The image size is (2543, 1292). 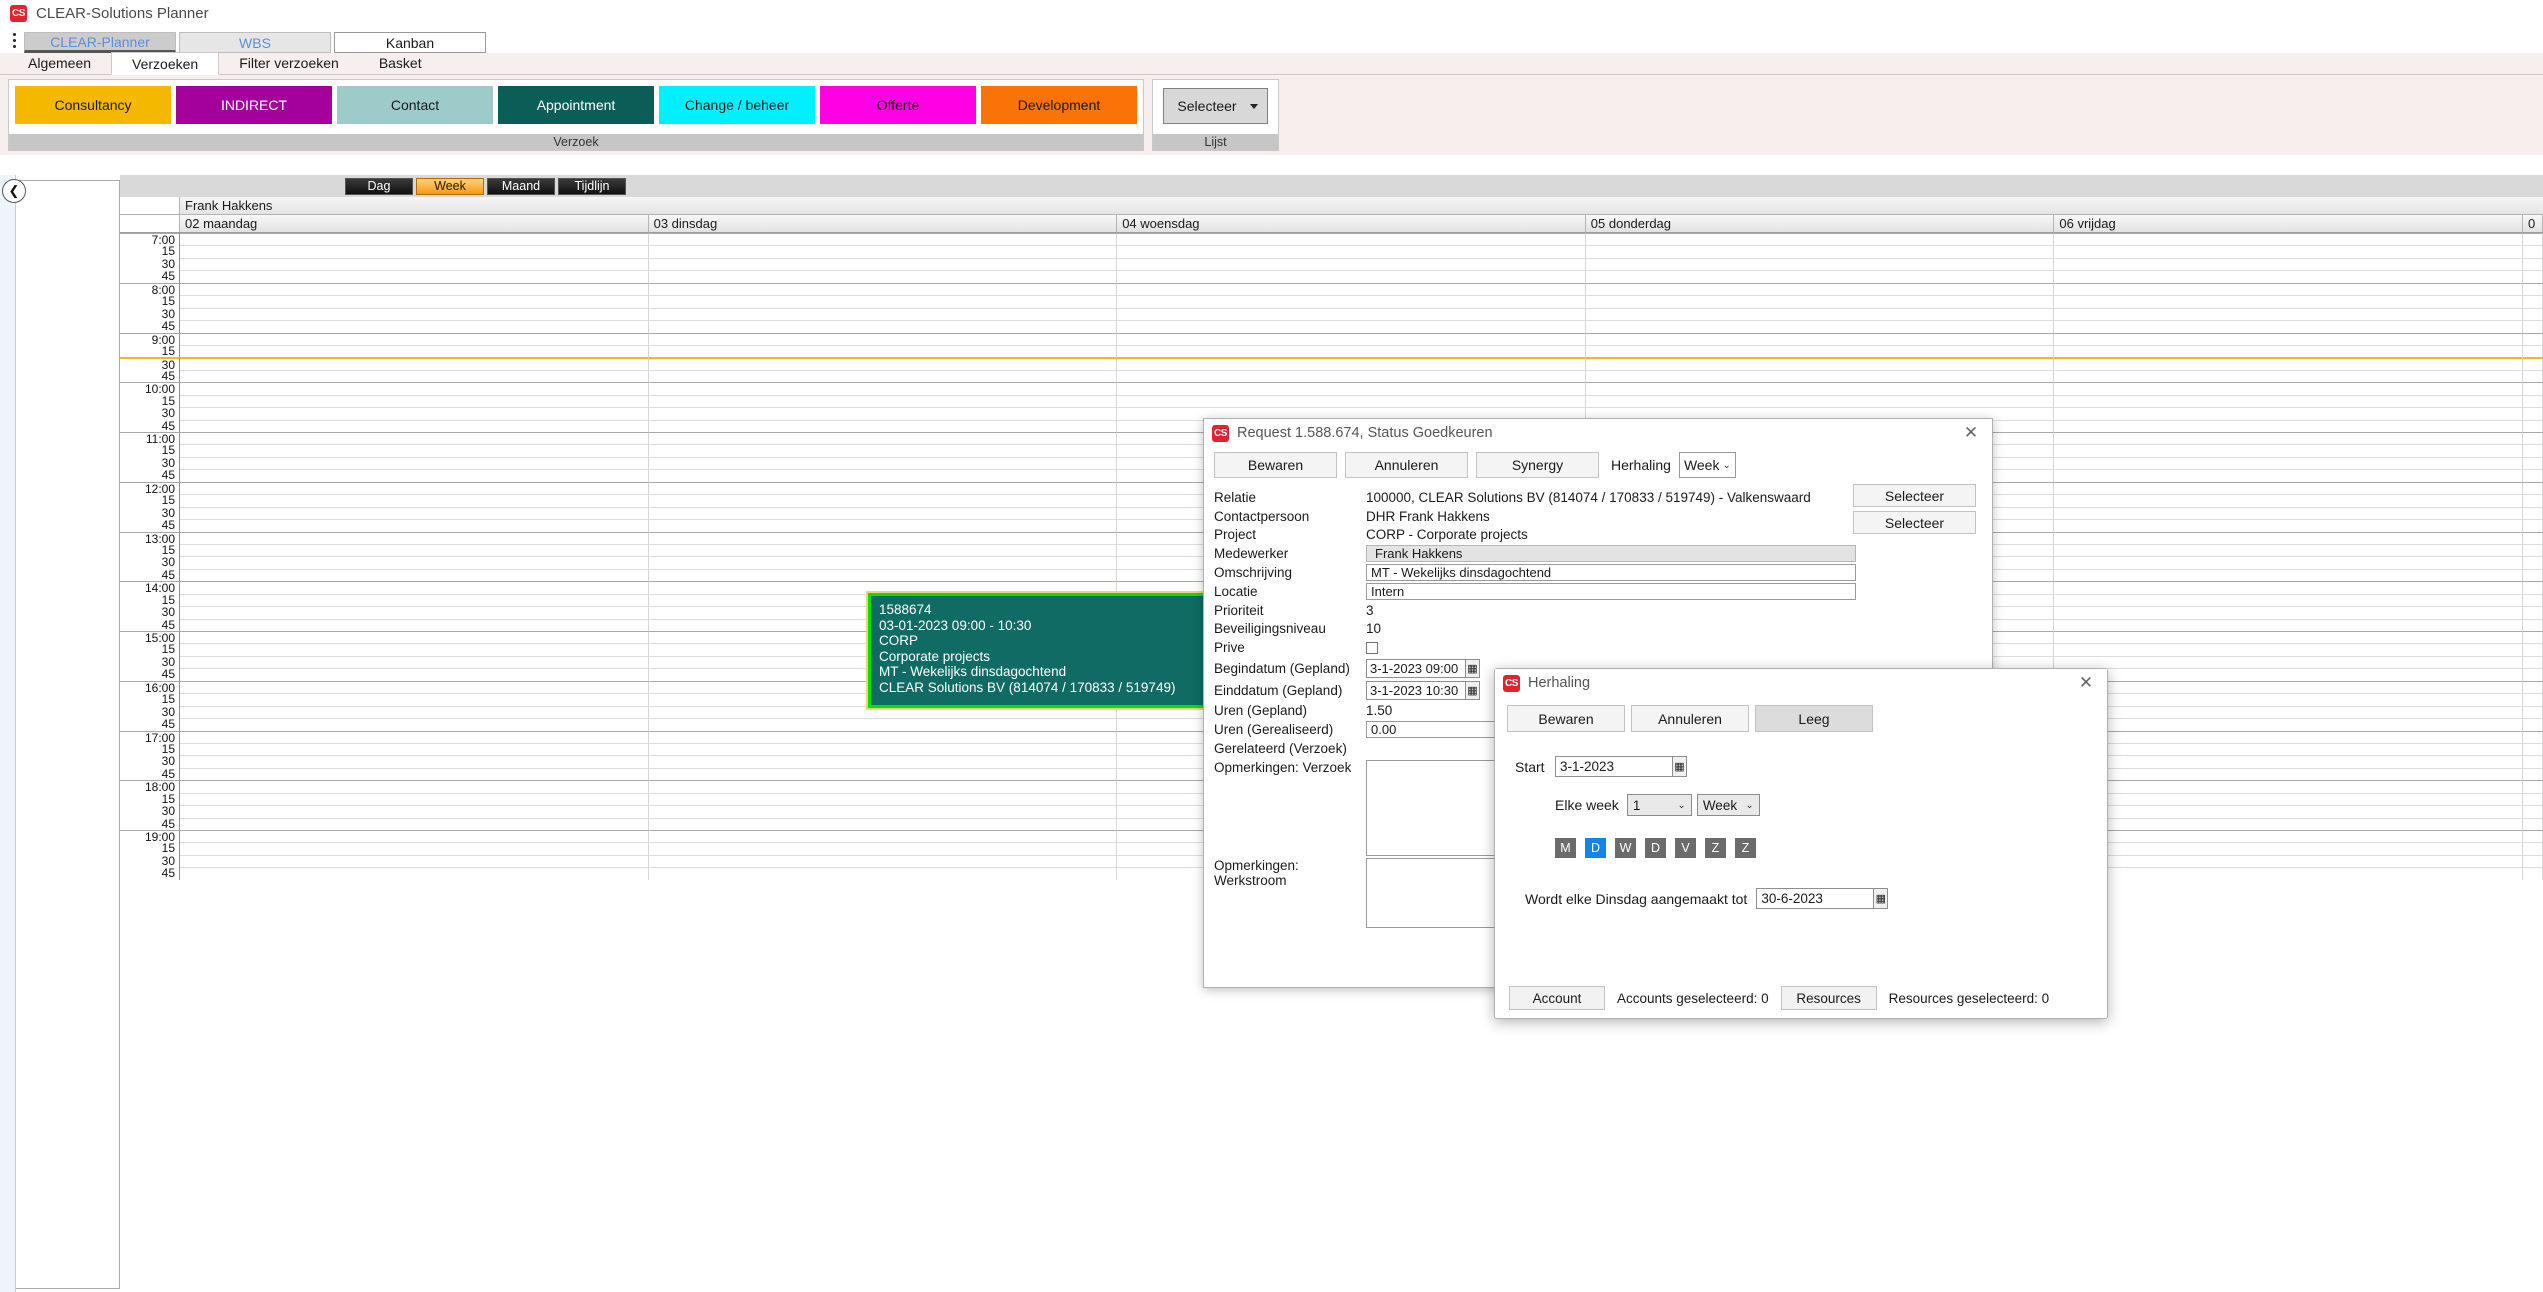 What do you see at coordinates (1473, 668) in the screenshot?
I see `calendar-picker-icon: ▦` at bounding box center [1473, 668].